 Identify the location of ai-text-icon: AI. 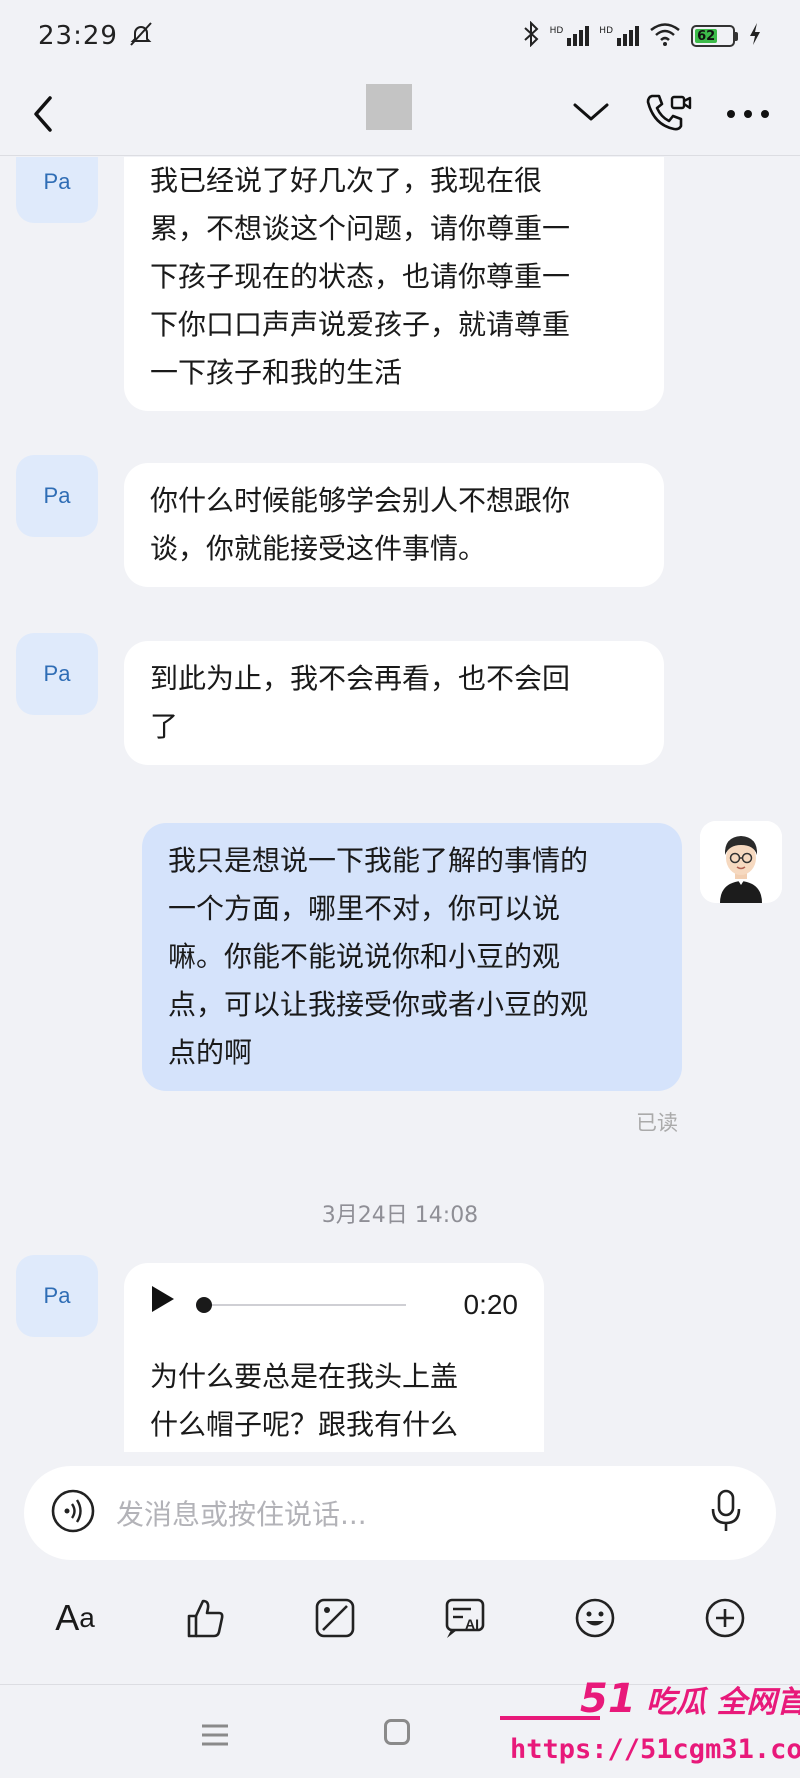
(465, 1618).